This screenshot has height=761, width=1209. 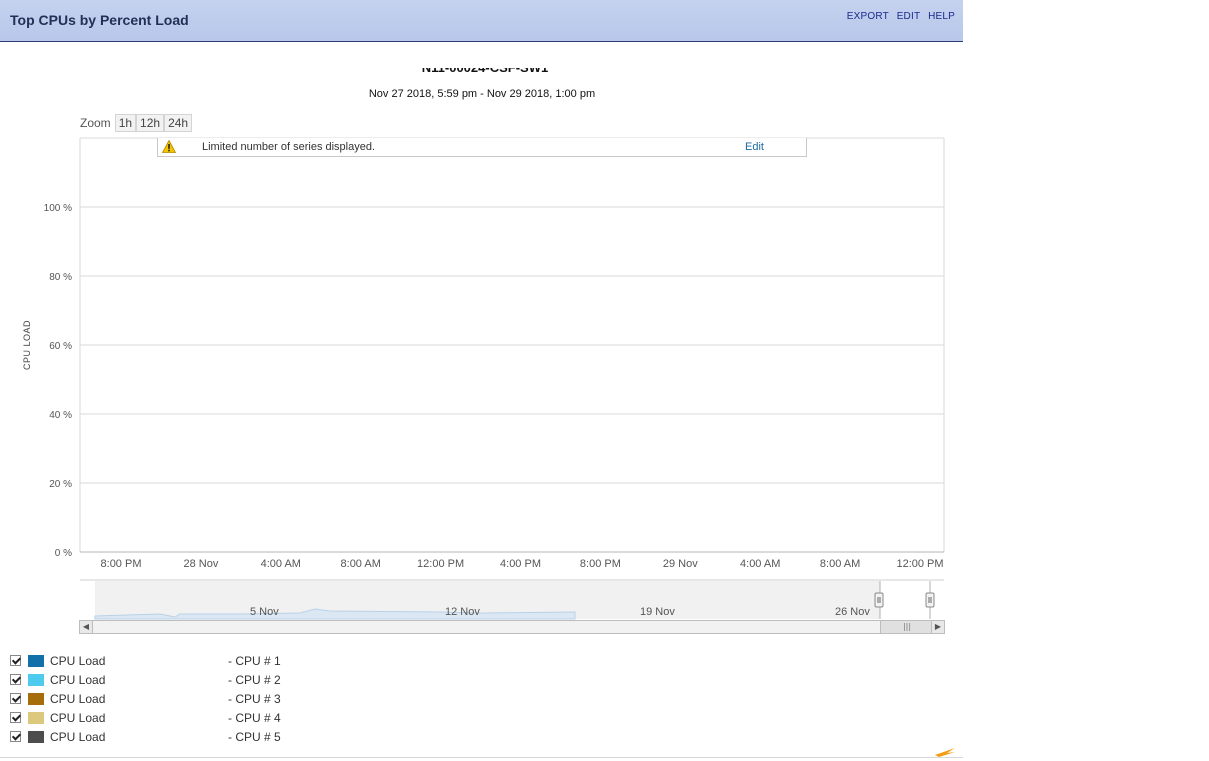 I want to click on scroll-left-arrow-icon: ◀, so click(x=86, y=627).